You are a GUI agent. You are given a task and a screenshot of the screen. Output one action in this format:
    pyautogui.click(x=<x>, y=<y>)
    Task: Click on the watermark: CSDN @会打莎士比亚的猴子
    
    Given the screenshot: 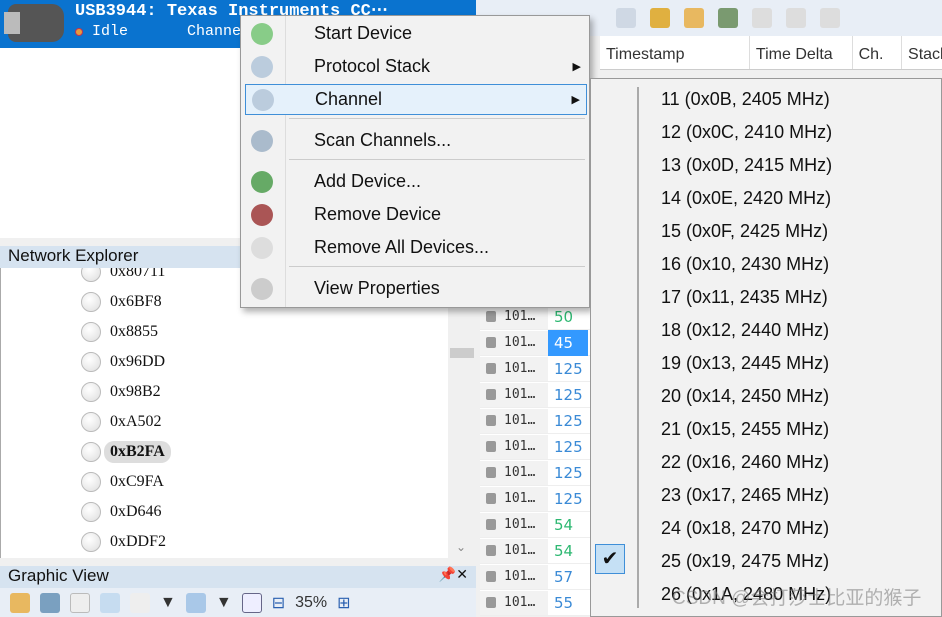 What is the action you would take?
    pyautogui.click(x=797, y=598)
    